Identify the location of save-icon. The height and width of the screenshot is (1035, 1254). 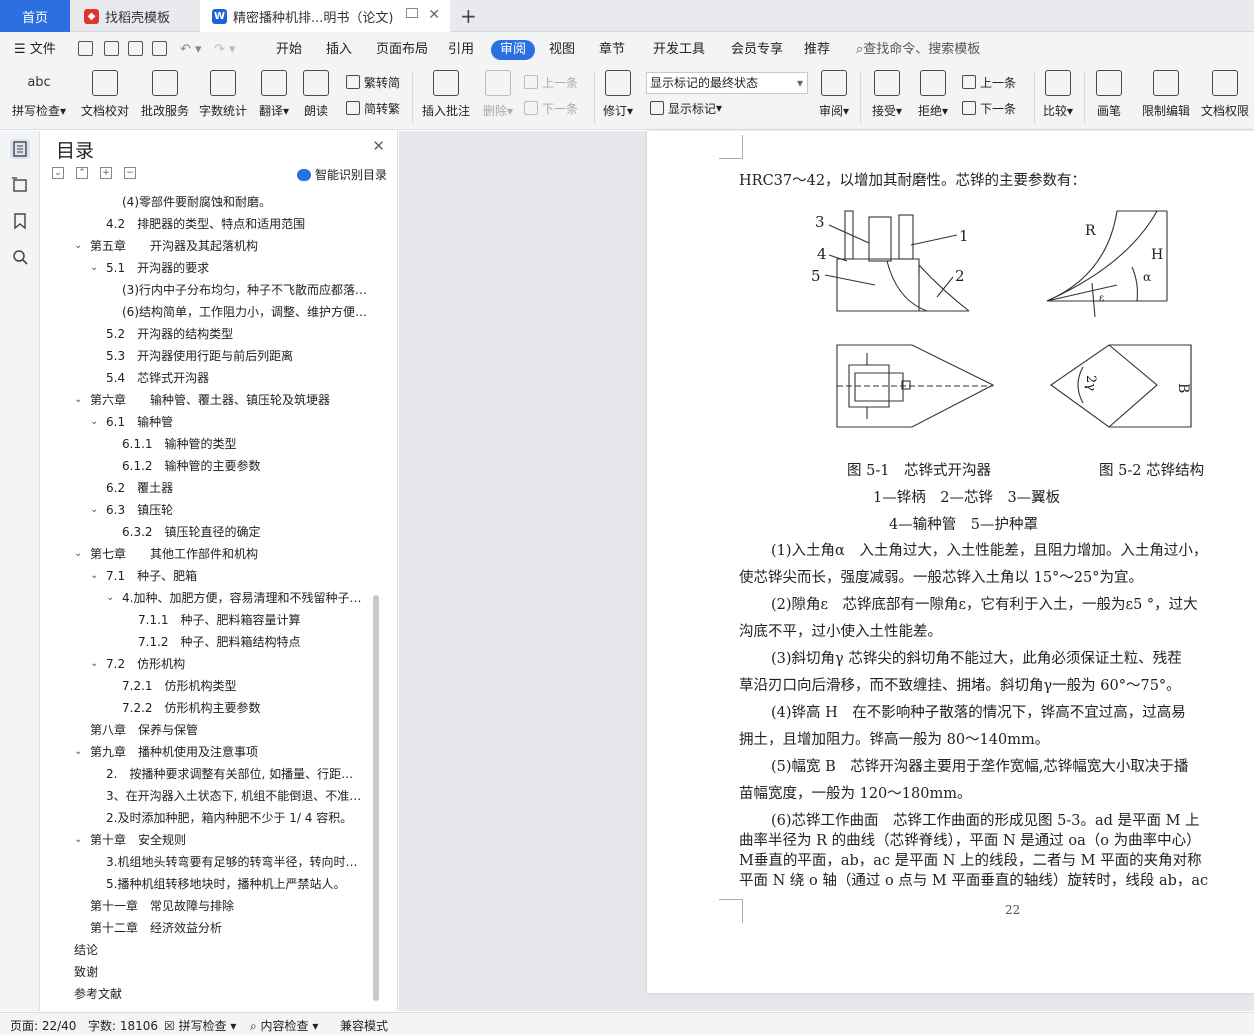
(85, 48).